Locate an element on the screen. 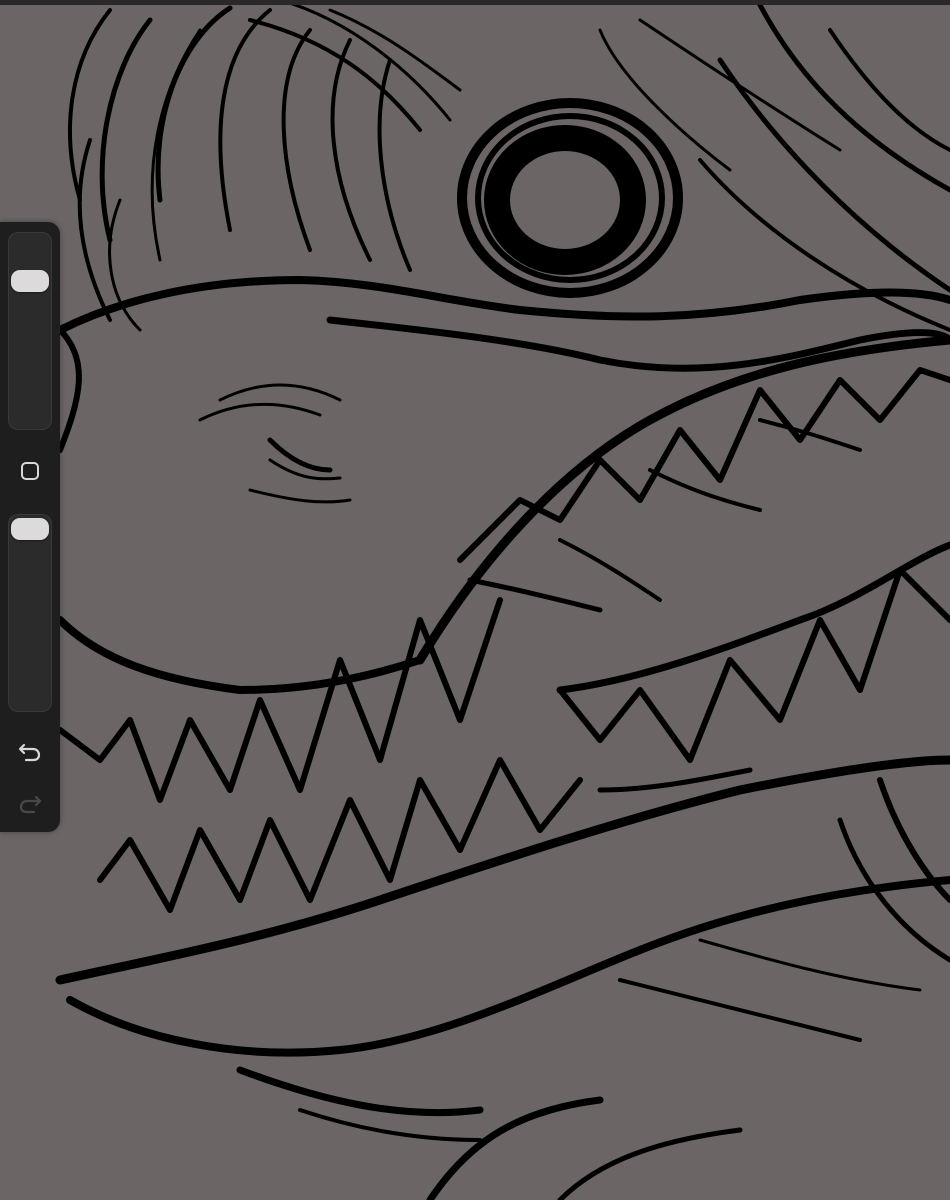  brush-size-slider-thumb is located at coordinates (30, 280).